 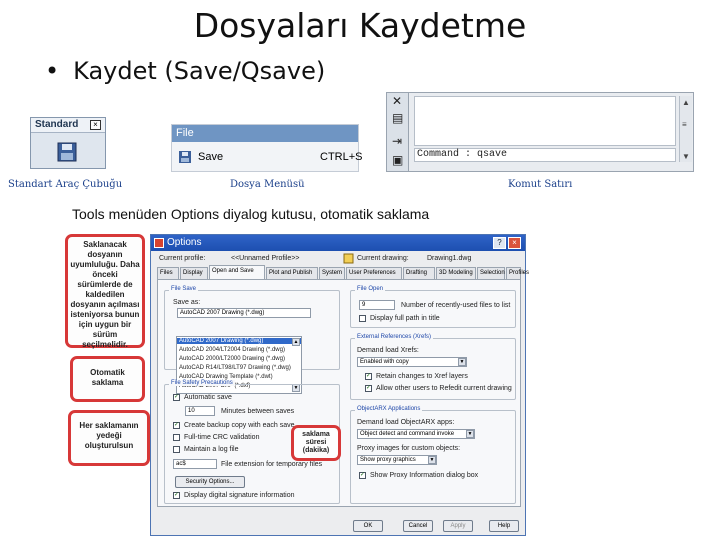 I want to click on proxy-dialog-label: Show Proxy Information dialog box, so click(x=424, y=475).